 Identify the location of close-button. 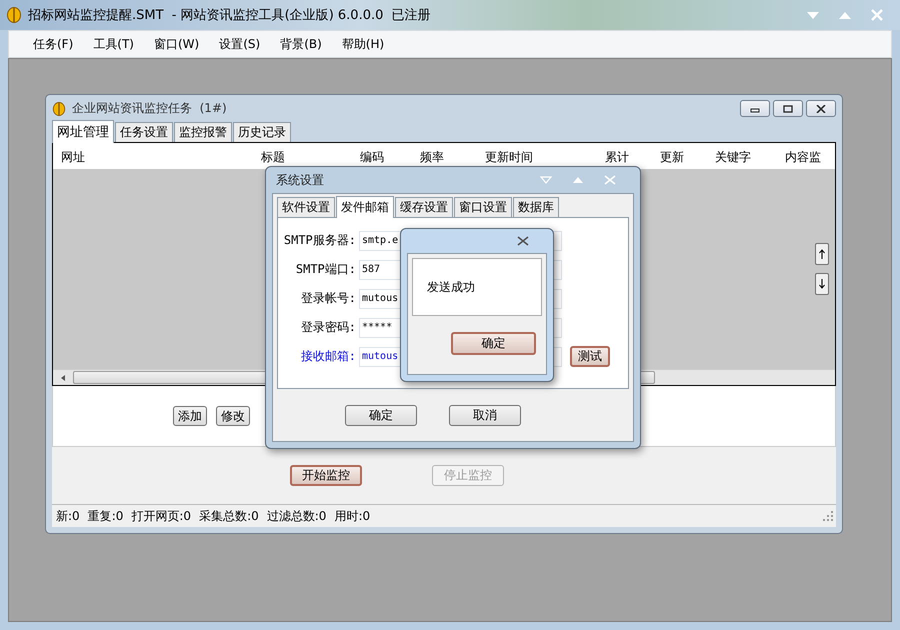
(821, 109).